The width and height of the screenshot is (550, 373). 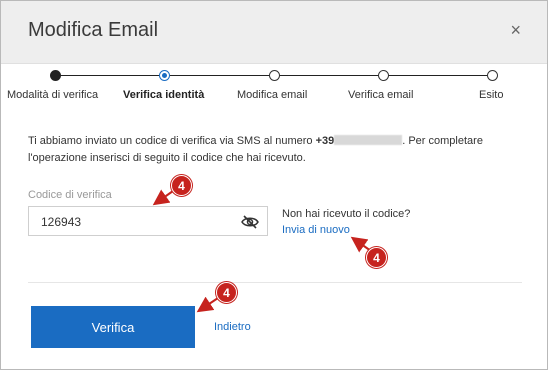 What do you see at coordinates (53, 95) in the screenshot?
I see `step-label-1: Modalità di verifica` at bounding box center [53, 95].